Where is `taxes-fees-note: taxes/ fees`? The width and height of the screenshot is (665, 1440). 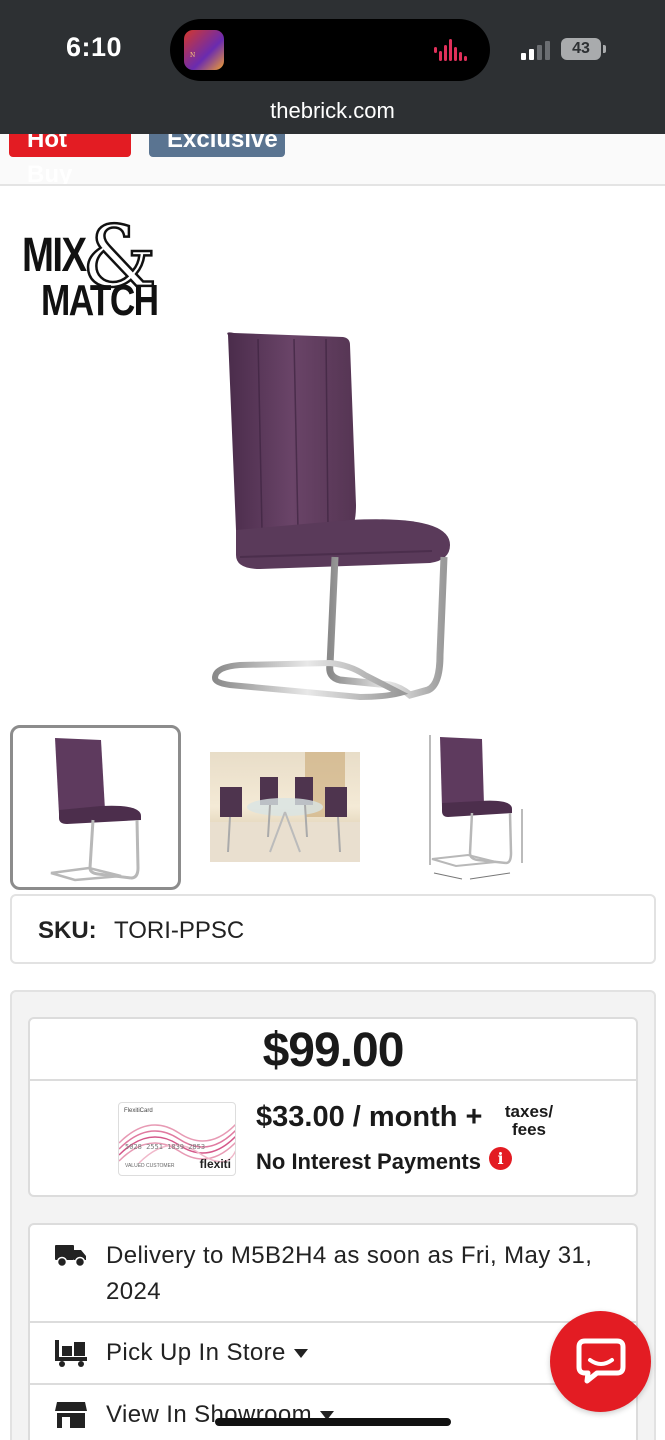 taxes-fees-note: taxes/ fees is located at coordinates (529, 1121).